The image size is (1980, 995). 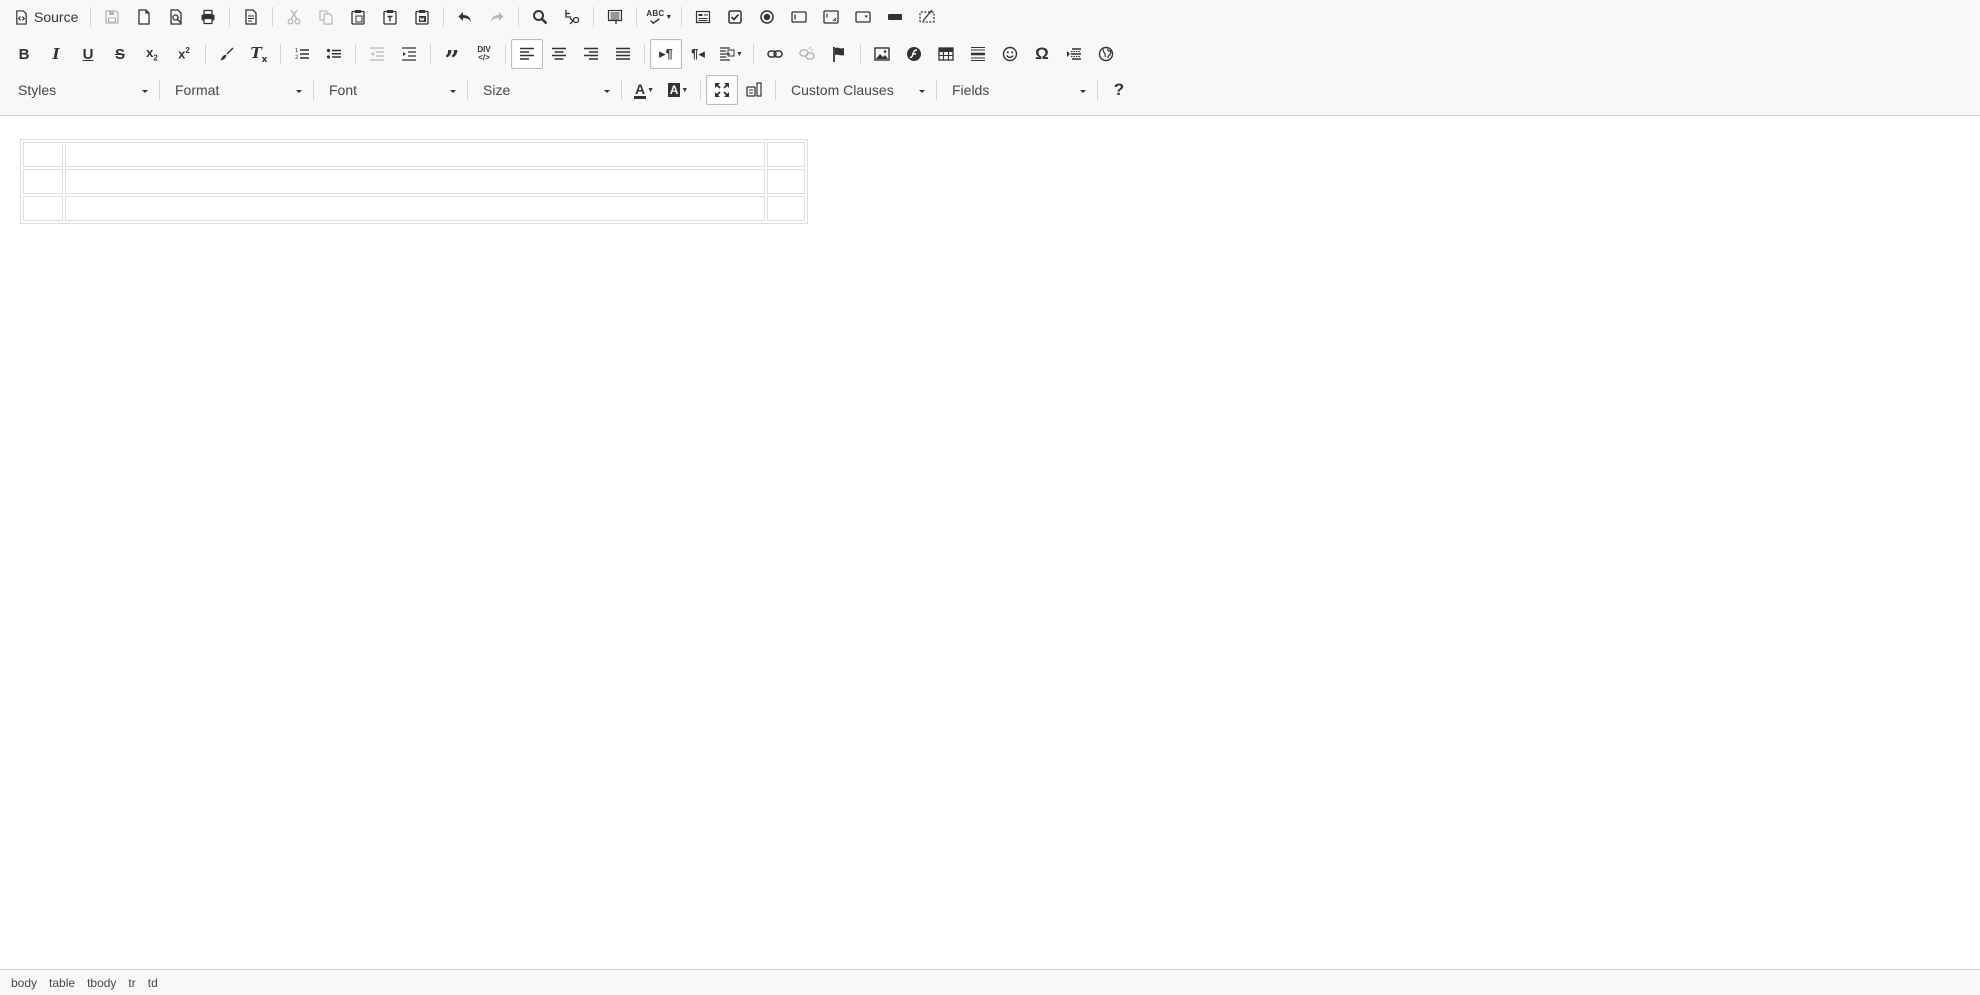 I want to click on iframe-button, so click(x=1106, y=54).